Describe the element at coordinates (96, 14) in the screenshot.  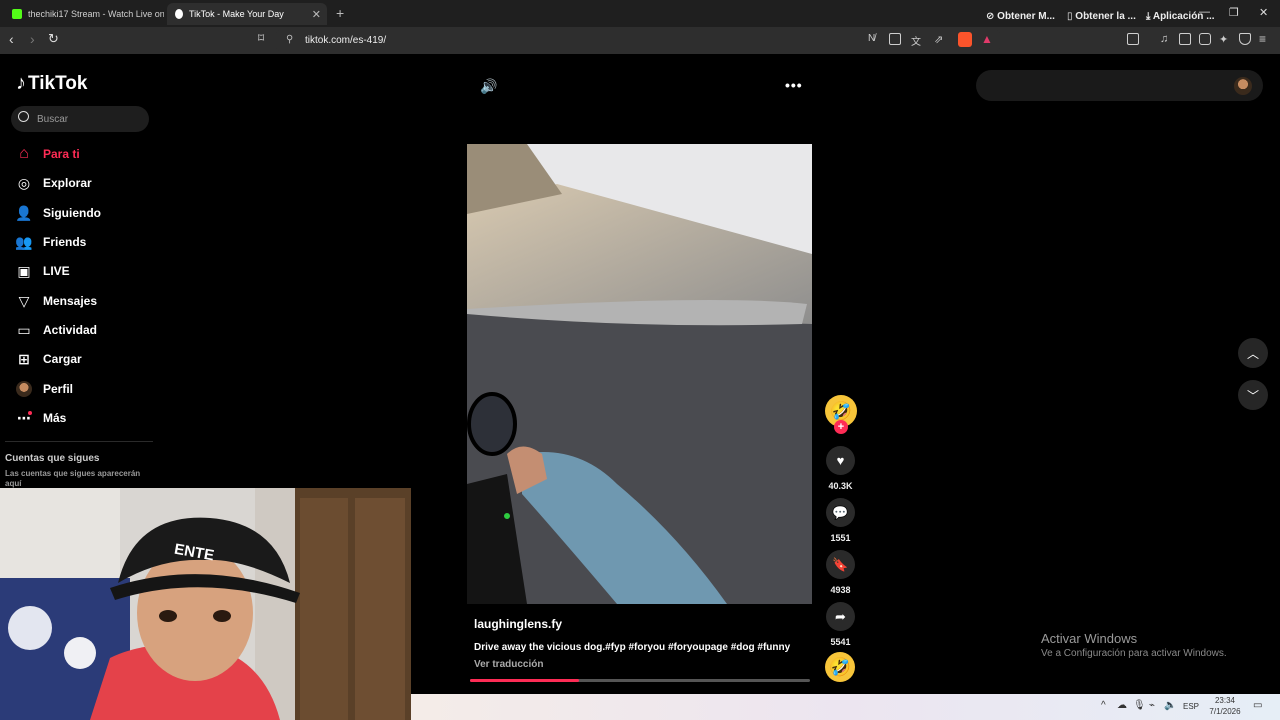
I see `tab-title: thechiki17 Stream - Watch Live on Ki` at that location.